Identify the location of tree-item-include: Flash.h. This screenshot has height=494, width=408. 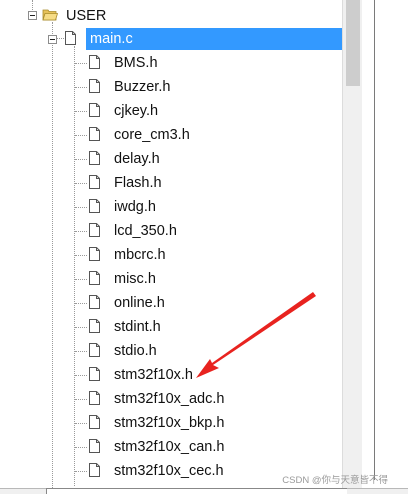
(138, 183).